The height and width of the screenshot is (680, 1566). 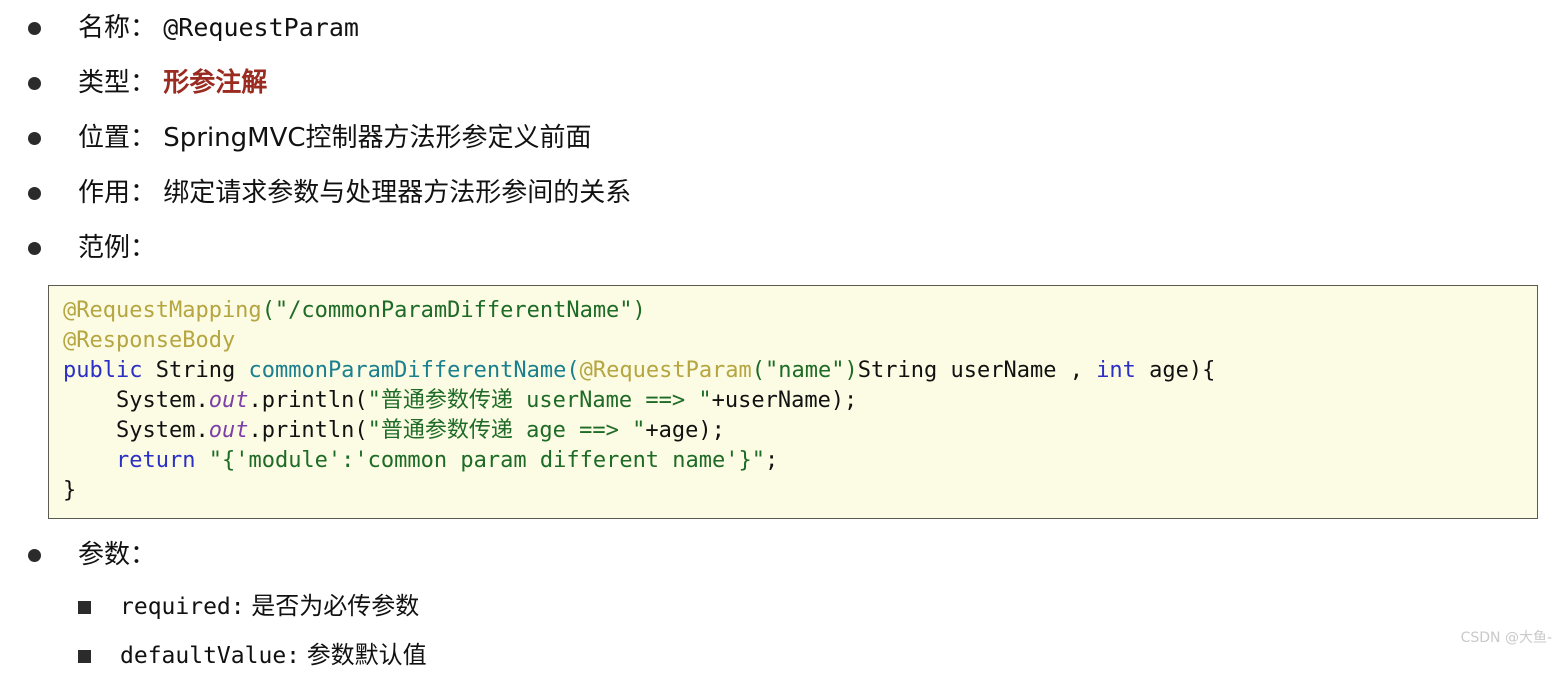 What do you see at coordinates (210, 656) in the screenshot?
I see `param-key: defaultValue:` at bounding box center [210, 656].